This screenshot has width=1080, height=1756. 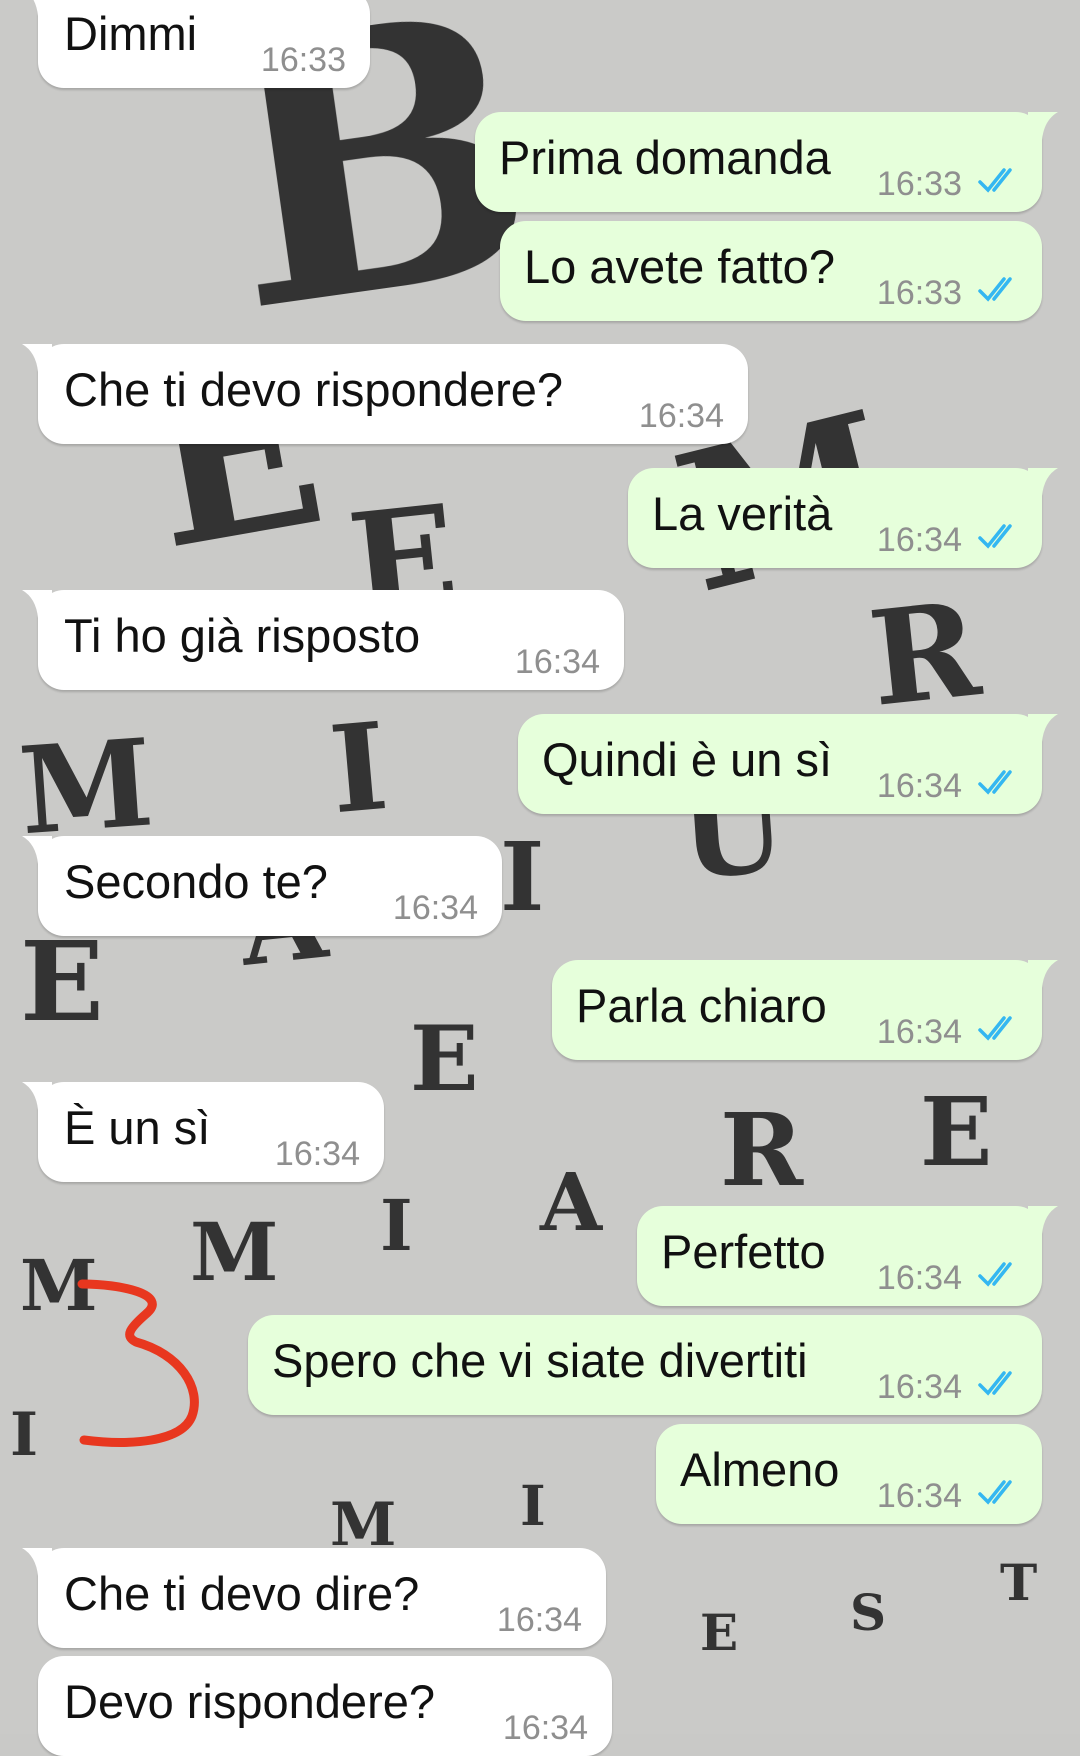 What do you see at coordinates (701, 1005) in the screenshot?
I see `message-text: Parla chiaro` at bounding box center [701, 1005].